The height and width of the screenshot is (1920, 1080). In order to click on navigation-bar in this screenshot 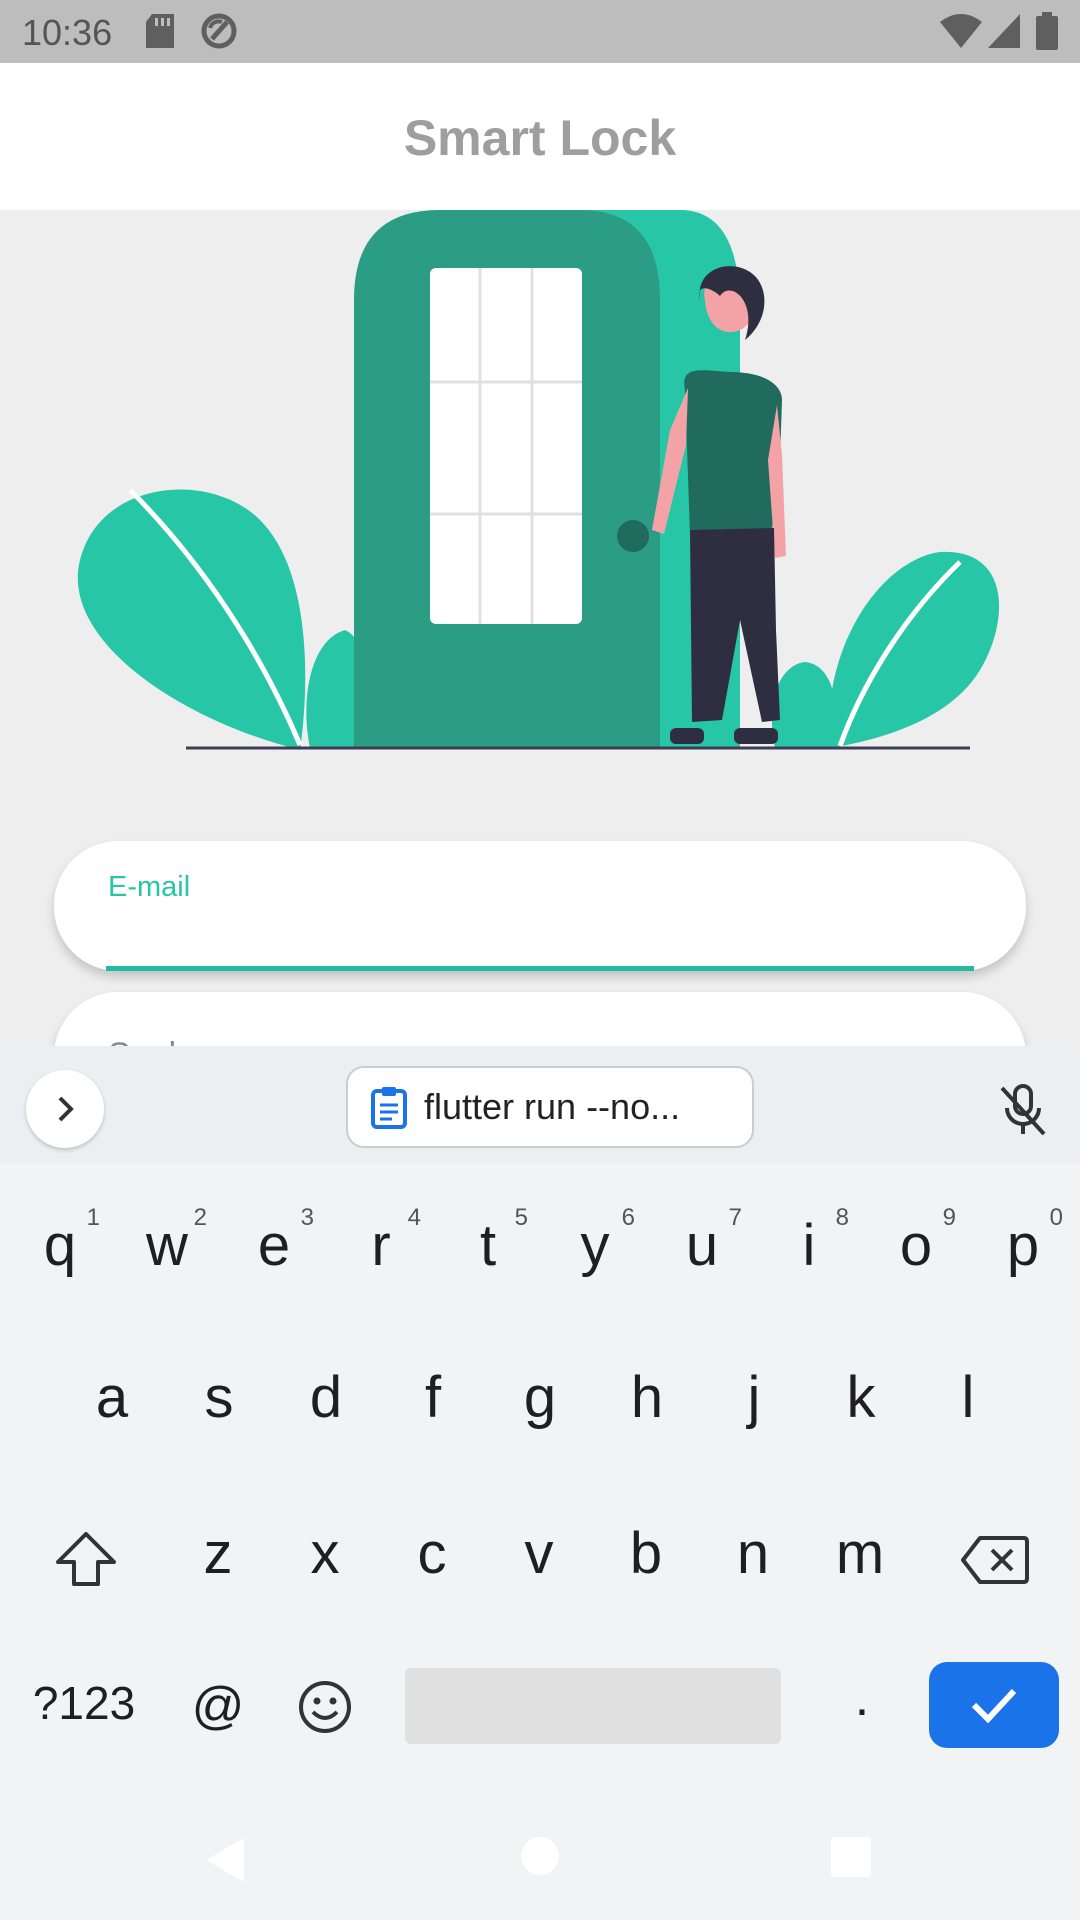, I will do `click(540, 1860)`.